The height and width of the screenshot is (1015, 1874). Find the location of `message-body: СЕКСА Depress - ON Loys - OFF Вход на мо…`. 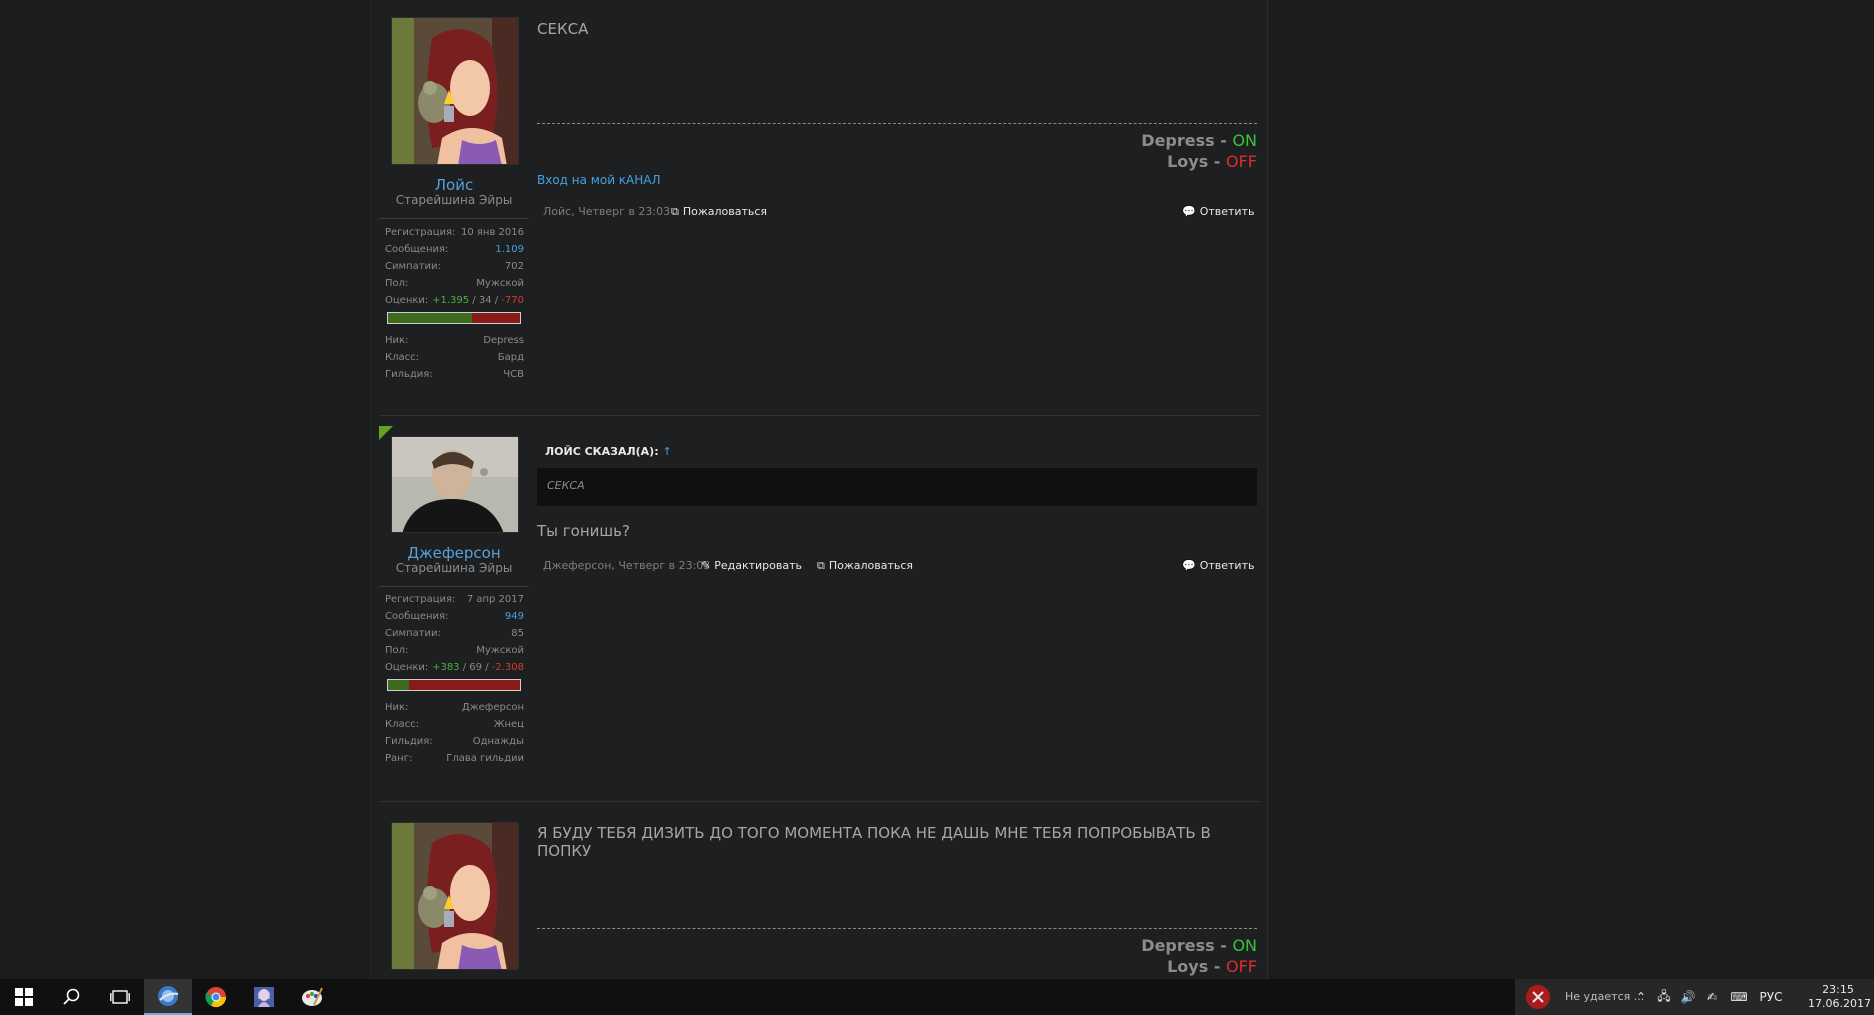

message-body: СЕКСА Depress - ON Loys - OFF Вход на мо… is located at coordinates (897, 115).